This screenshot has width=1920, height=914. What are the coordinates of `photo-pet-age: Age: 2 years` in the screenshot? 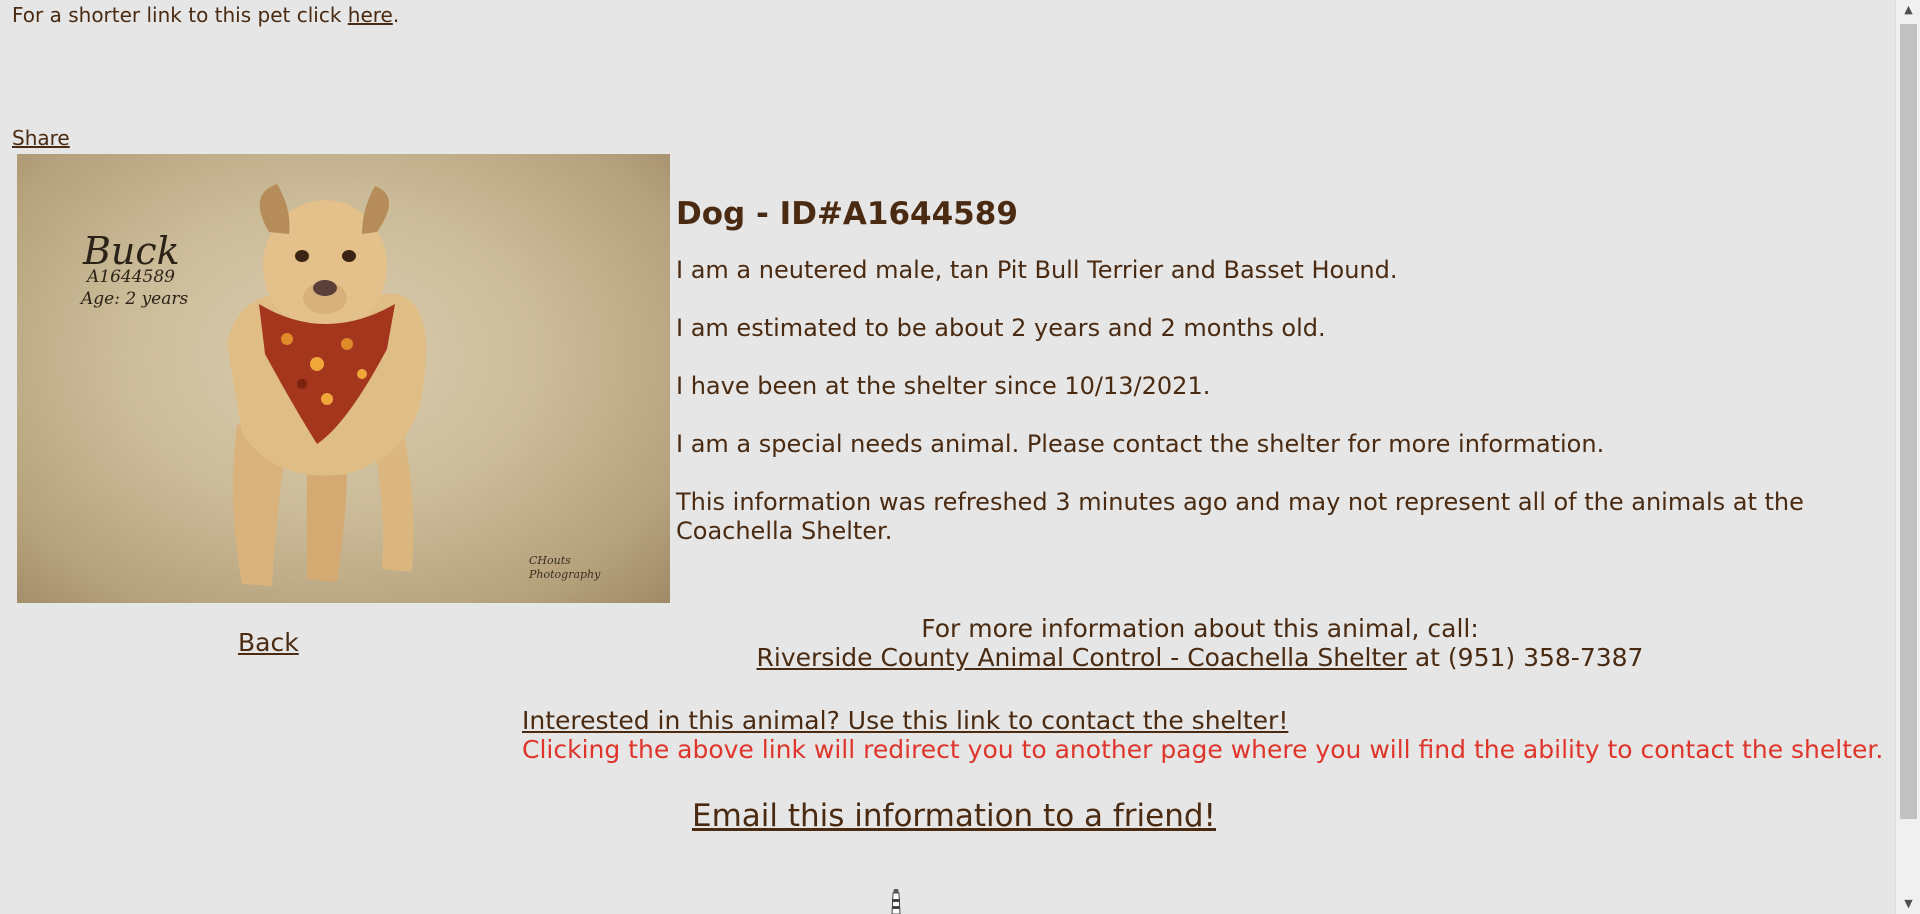 It's located at (135, 299).